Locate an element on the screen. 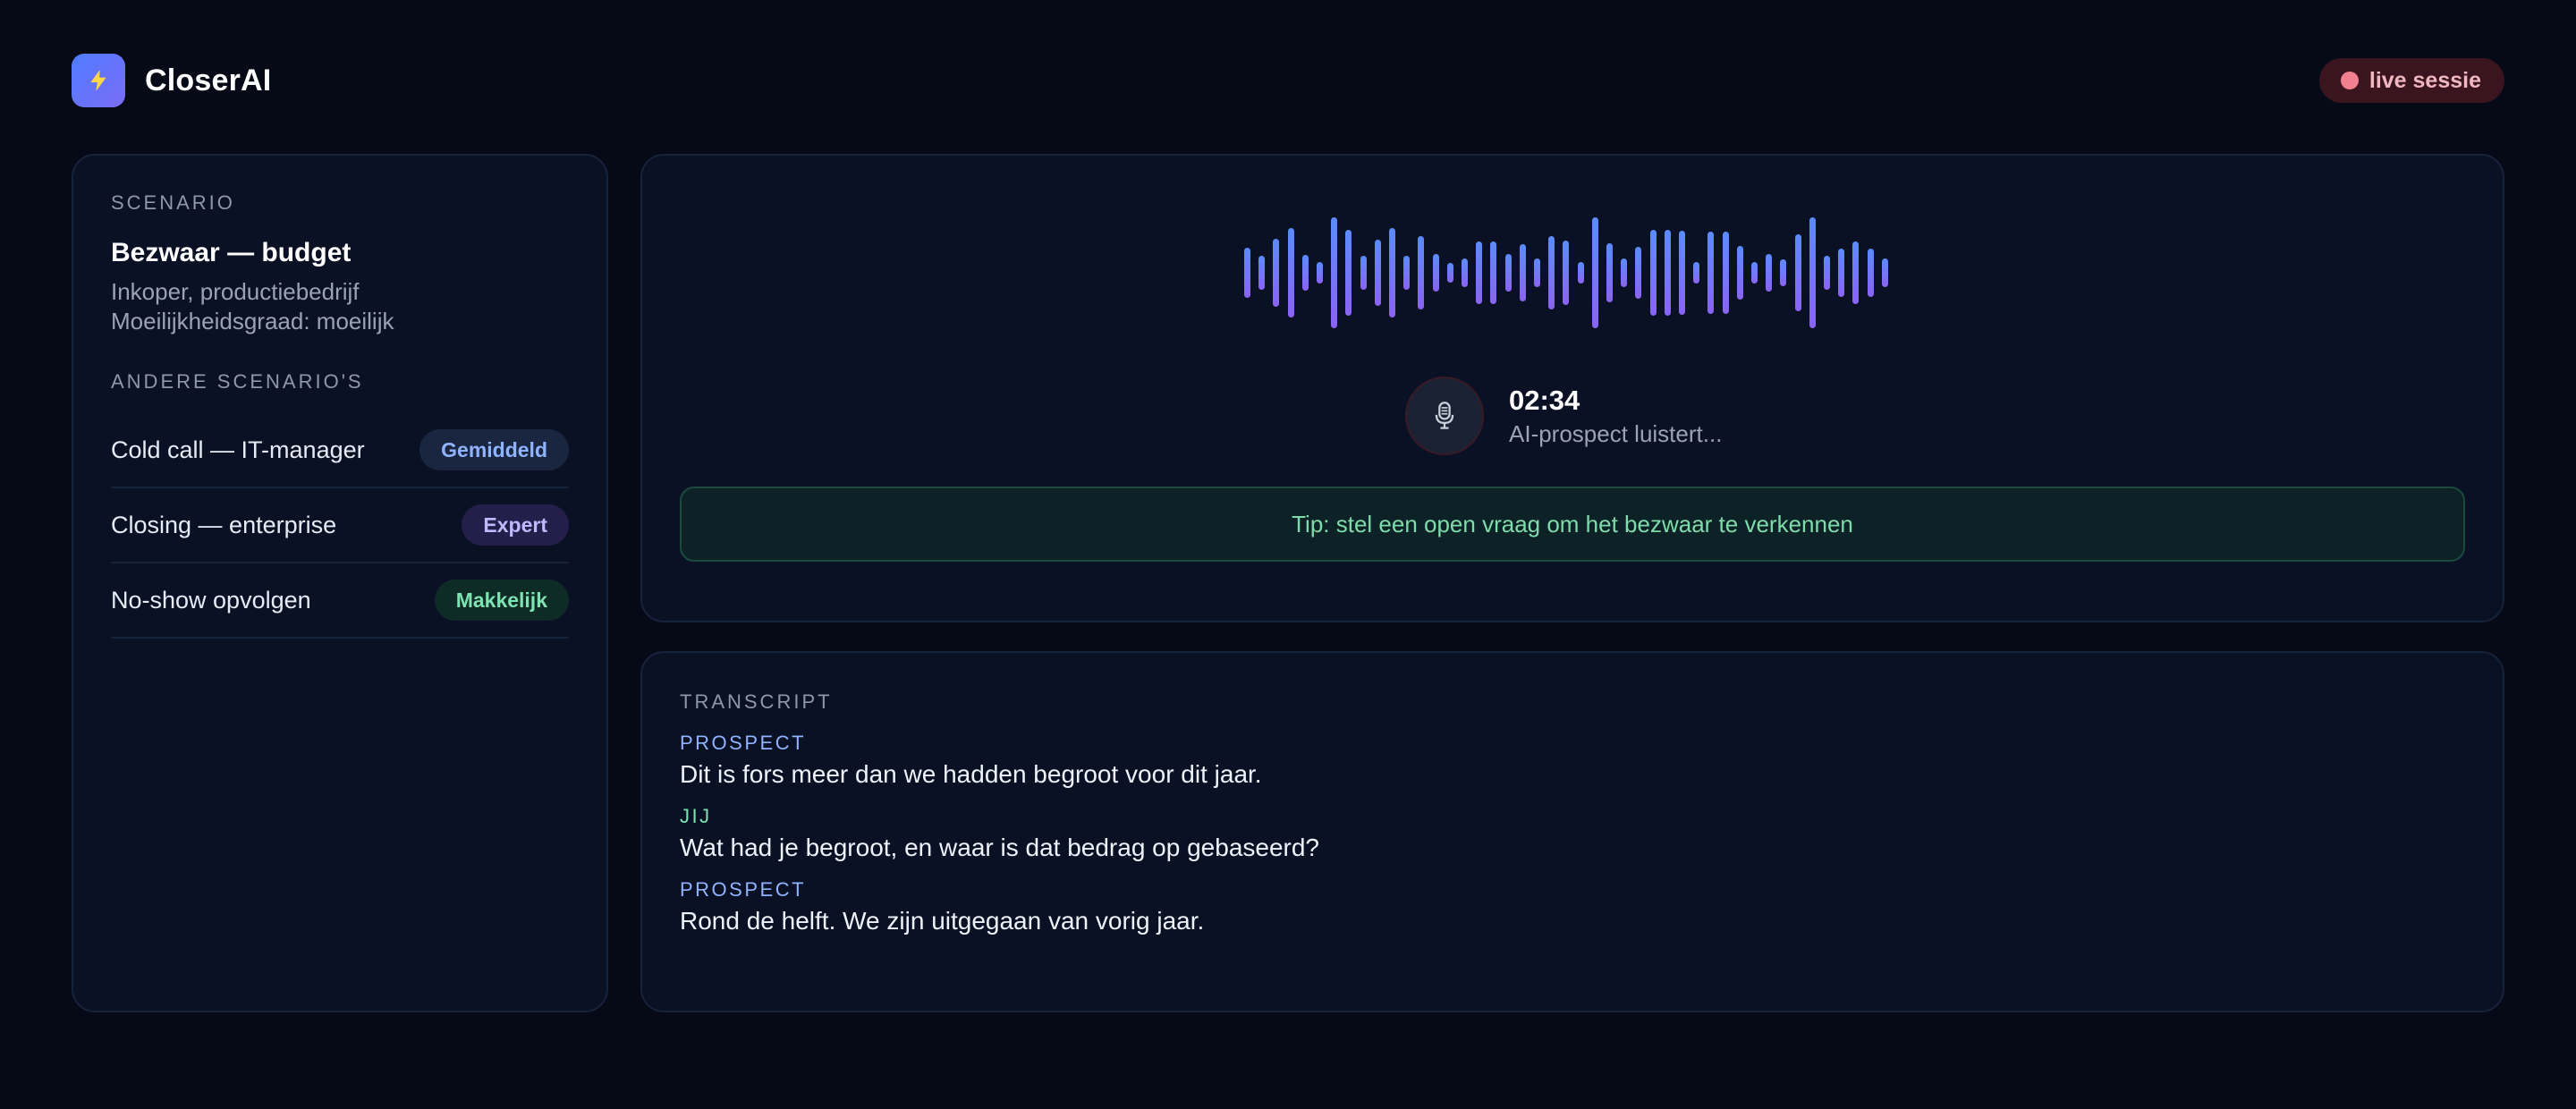  app-name: CloserAI is located at coordinates (208, 80).